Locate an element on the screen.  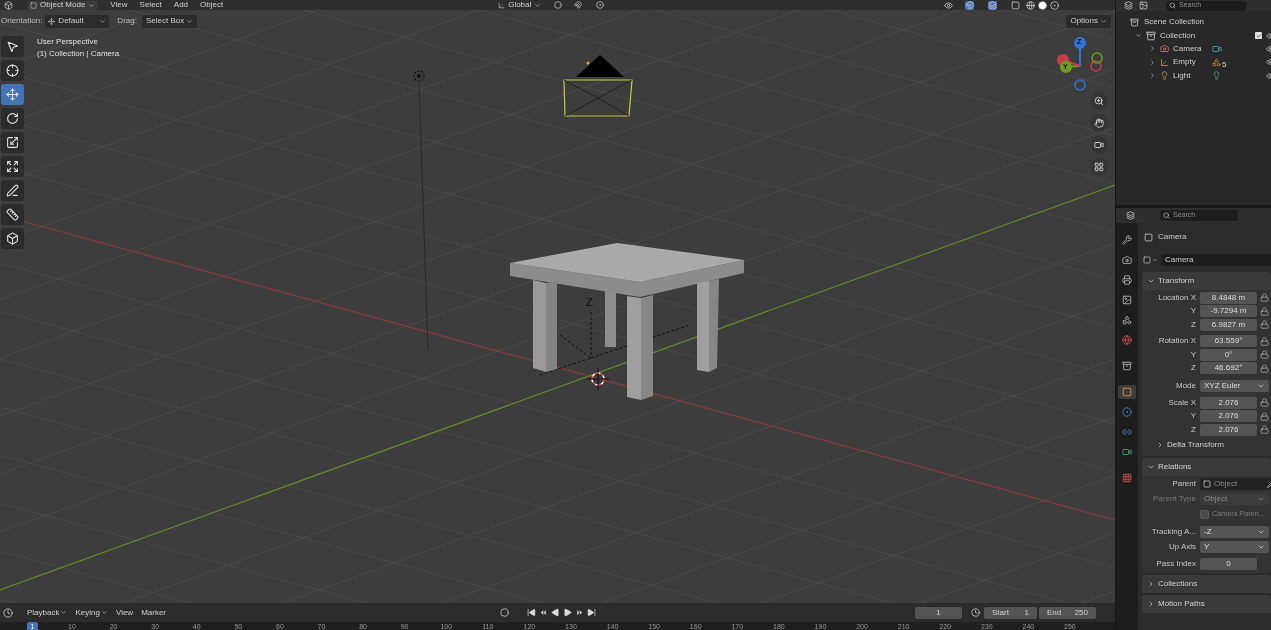
viewport-info-text: User Perspective is located at coordinates (68, 42).